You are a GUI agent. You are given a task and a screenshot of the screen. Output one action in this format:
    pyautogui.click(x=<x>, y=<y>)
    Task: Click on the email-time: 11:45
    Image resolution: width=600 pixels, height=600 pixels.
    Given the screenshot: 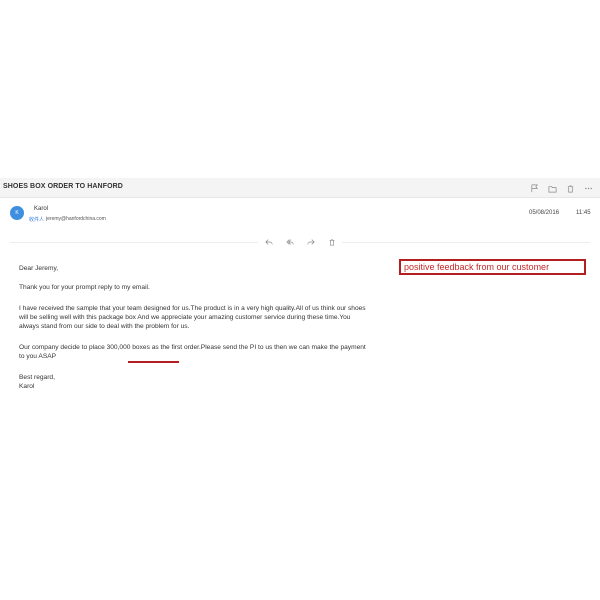 What is the action you would take?
    pyautogui.click(x=583, y=213)
    